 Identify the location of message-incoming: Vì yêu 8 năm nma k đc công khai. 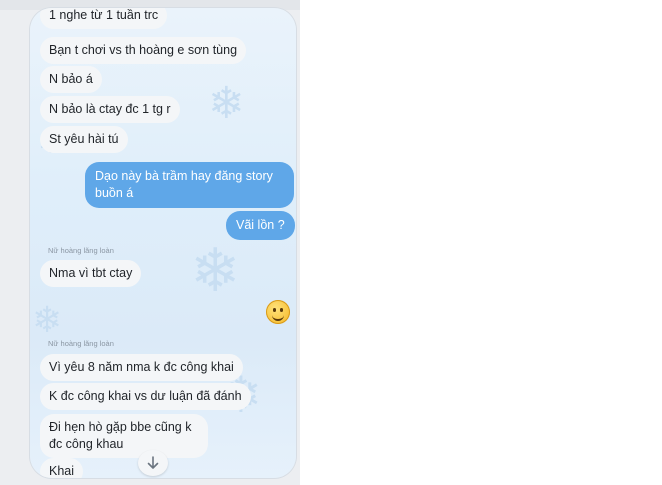
(141, 367).